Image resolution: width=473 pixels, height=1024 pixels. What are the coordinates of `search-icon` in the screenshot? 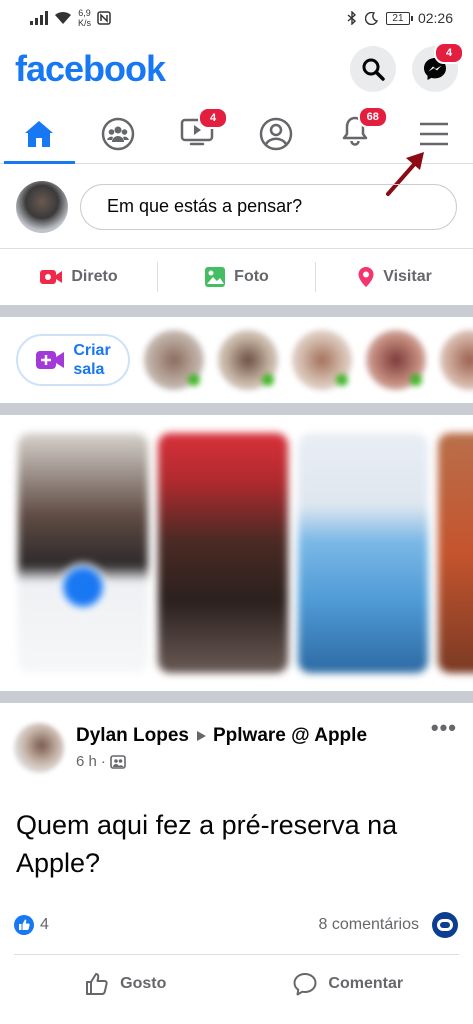 It's located at (373, 69).